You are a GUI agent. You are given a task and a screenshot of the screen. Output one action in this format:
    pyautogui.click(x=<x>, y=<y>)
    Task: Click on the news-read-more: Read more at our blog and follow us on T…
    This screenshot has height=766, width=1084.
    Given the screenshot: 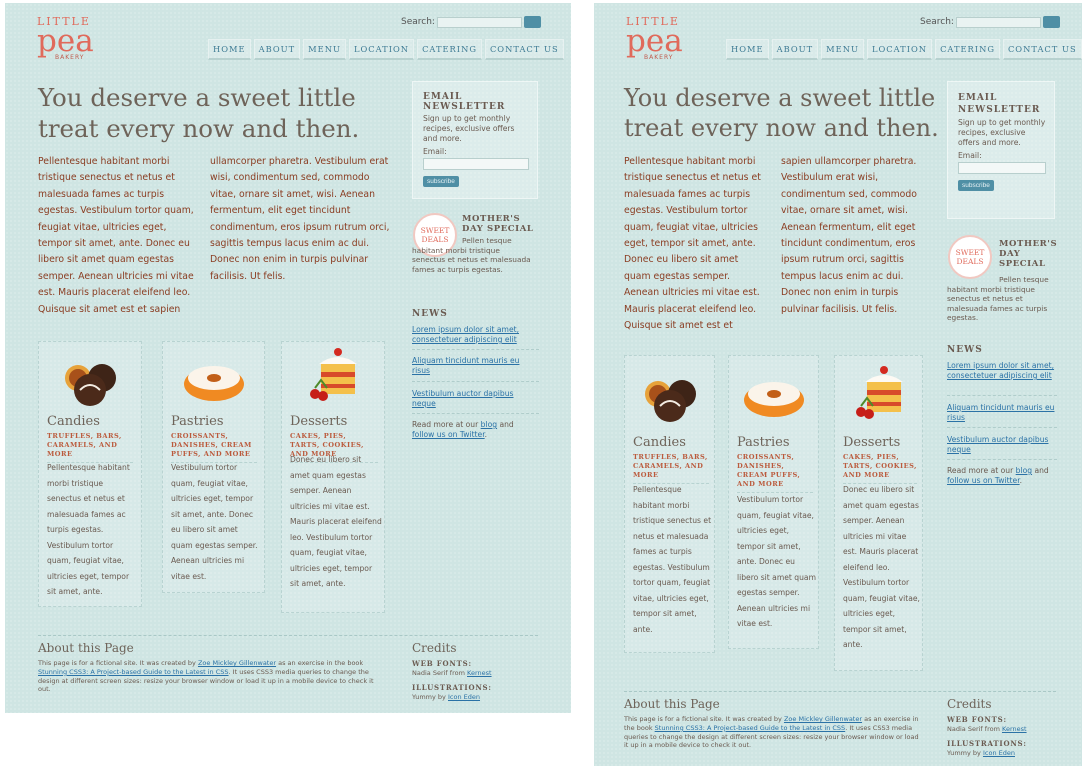 What is the action you would take?
    pyautogui.click(x=1002, y=476)
    